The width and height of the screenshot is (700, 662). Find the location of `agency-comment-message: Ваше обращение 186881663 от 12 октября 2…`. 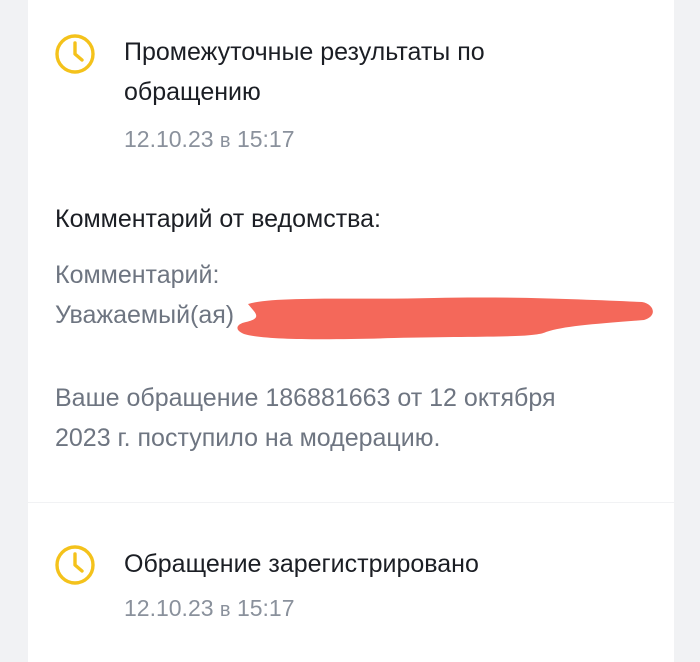

agency-comment-message: Ваше обращение 186881663 от 12 октября 2… is located at coordinates (350, 418).